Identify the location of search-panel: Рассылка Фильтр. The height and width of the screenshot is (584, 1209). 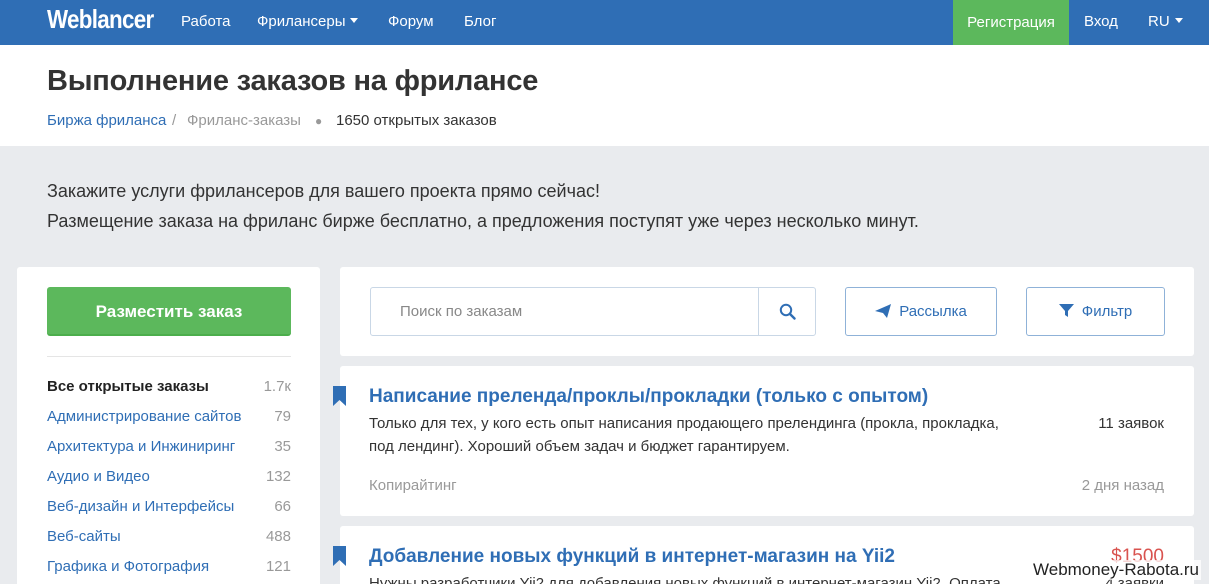
(767, 311).